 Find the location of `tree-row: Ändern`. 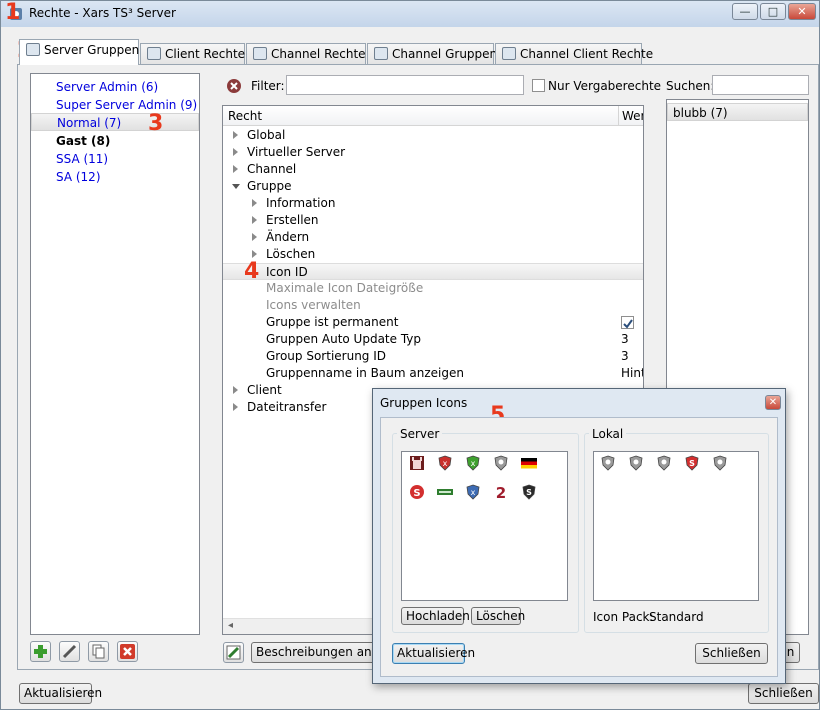

tree-row: Ändern is located at coordinates (433, 237).